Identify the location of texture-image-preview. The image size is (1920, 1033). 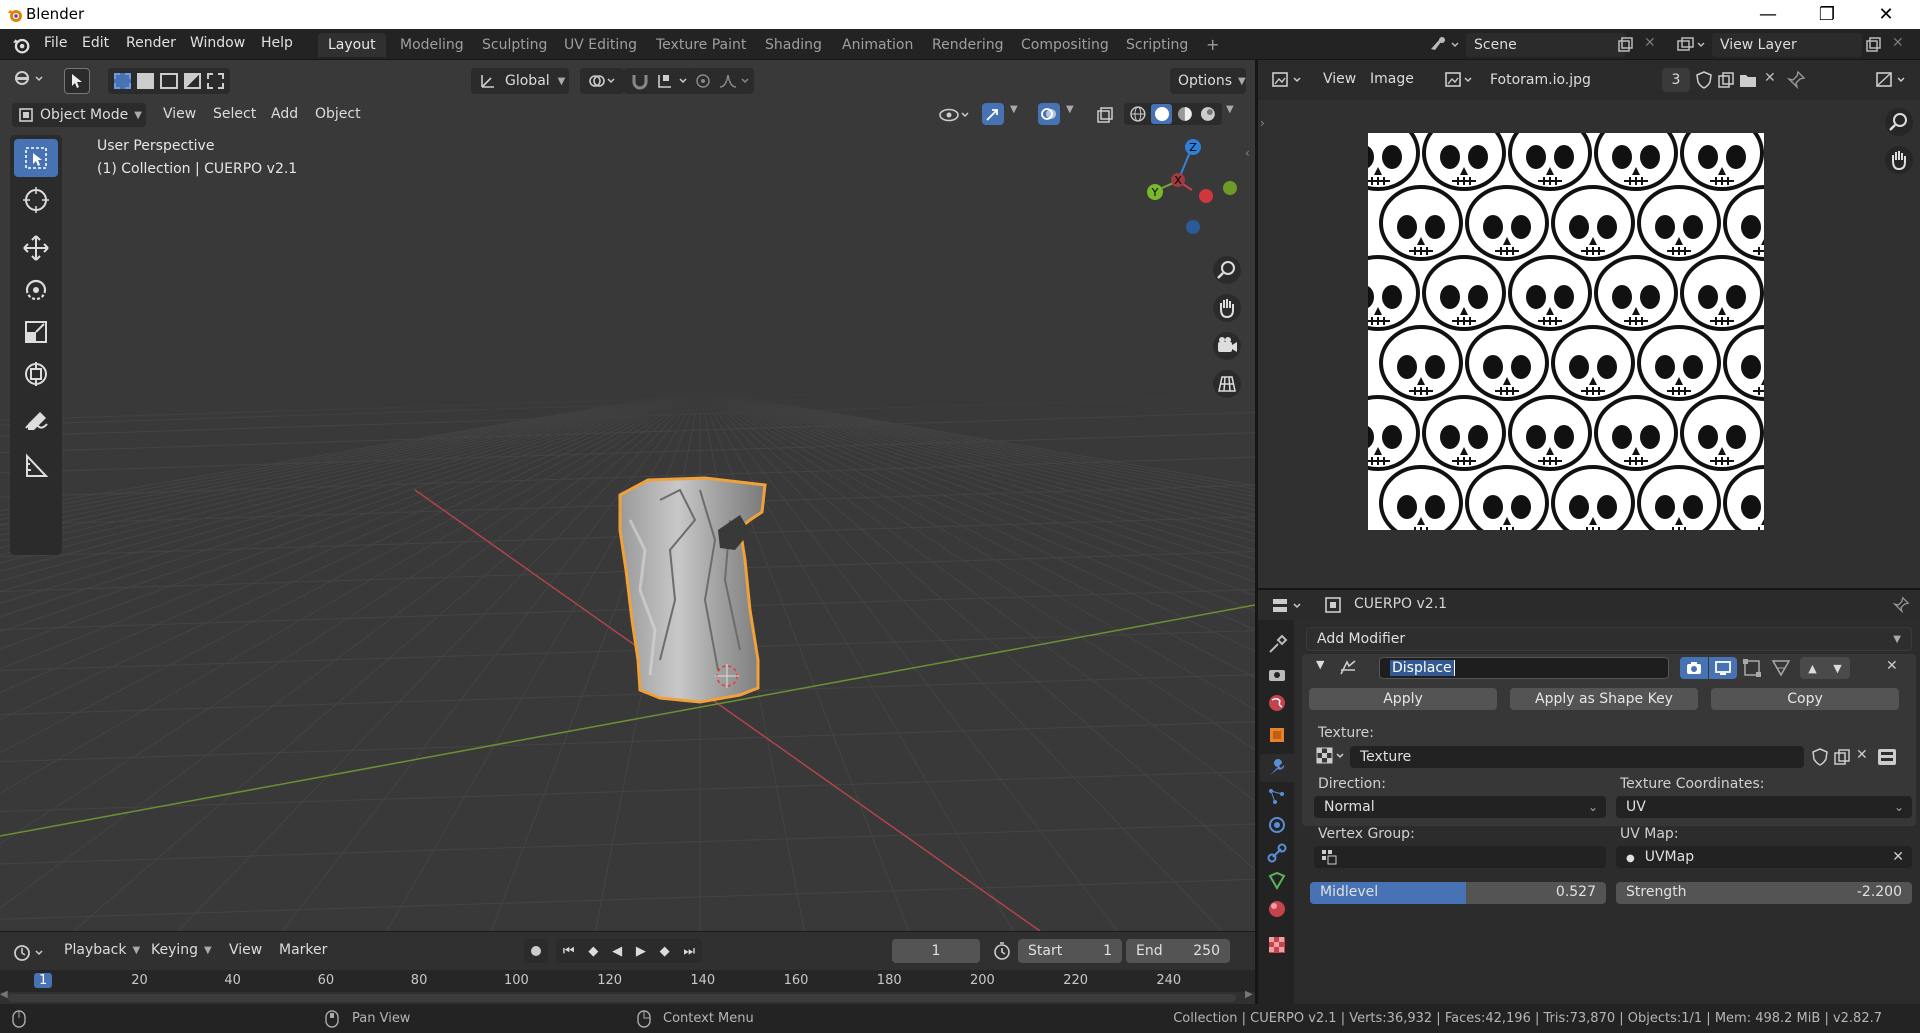
(1566, 331).